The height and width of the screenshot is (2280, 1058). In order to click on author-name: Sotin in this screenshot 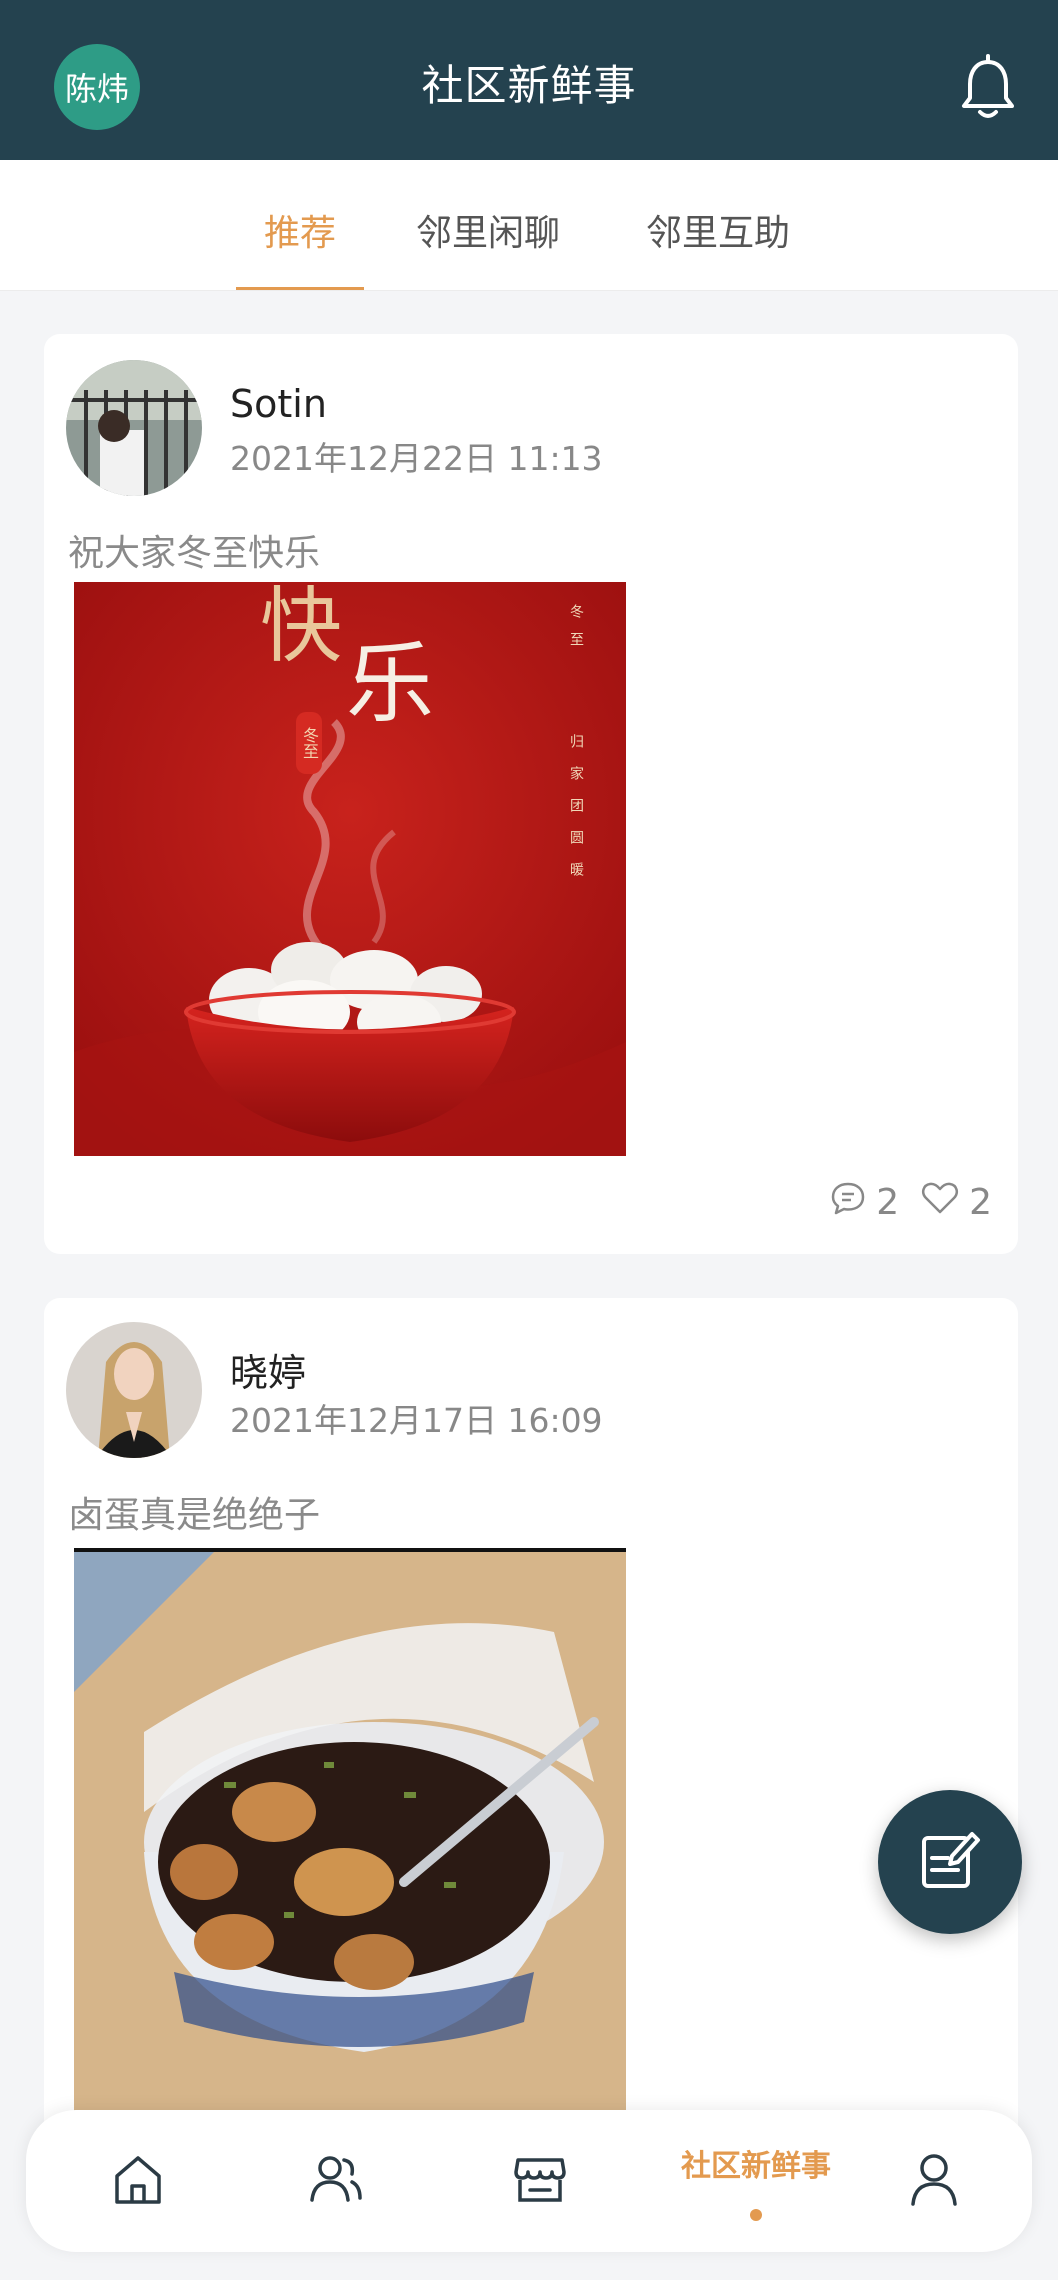, I will do `click(278, 404)`.